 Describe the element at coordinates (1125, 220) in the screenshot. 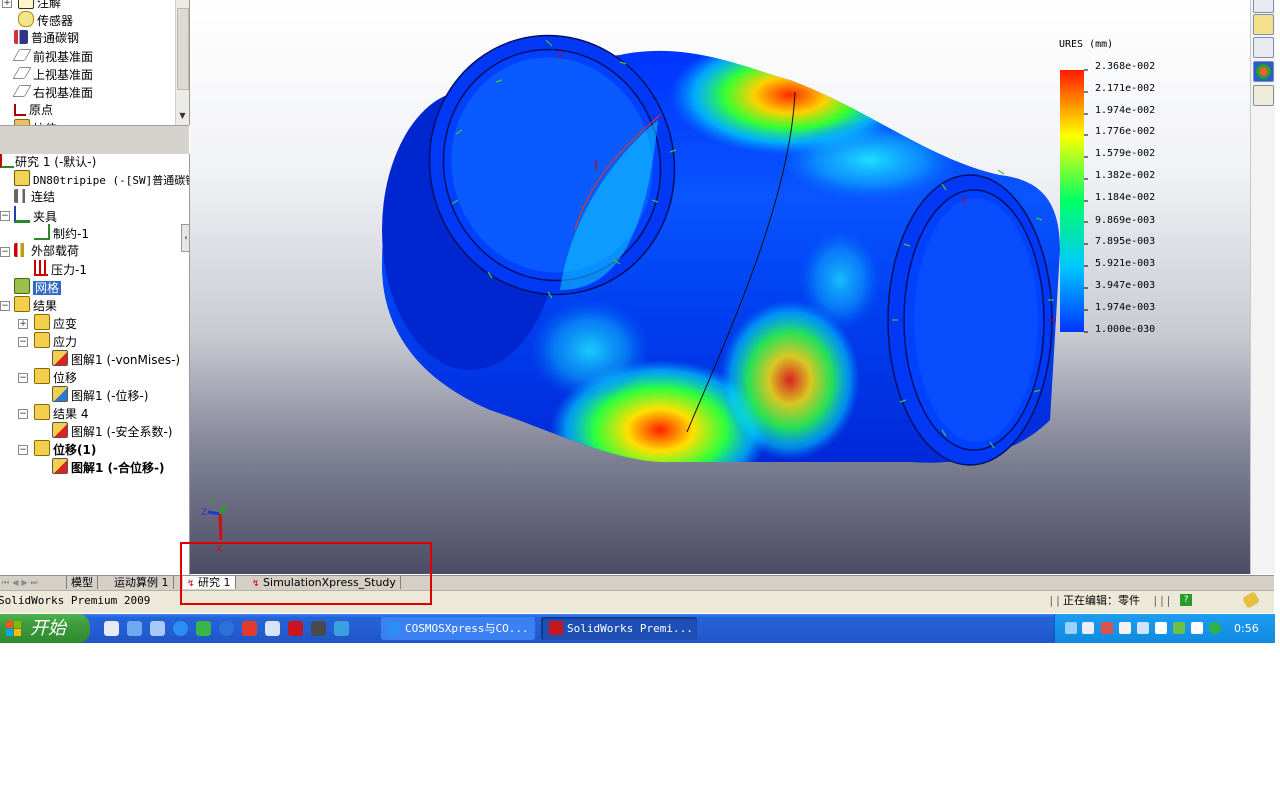

I see `legend-value: 9.869e-003` at that location.